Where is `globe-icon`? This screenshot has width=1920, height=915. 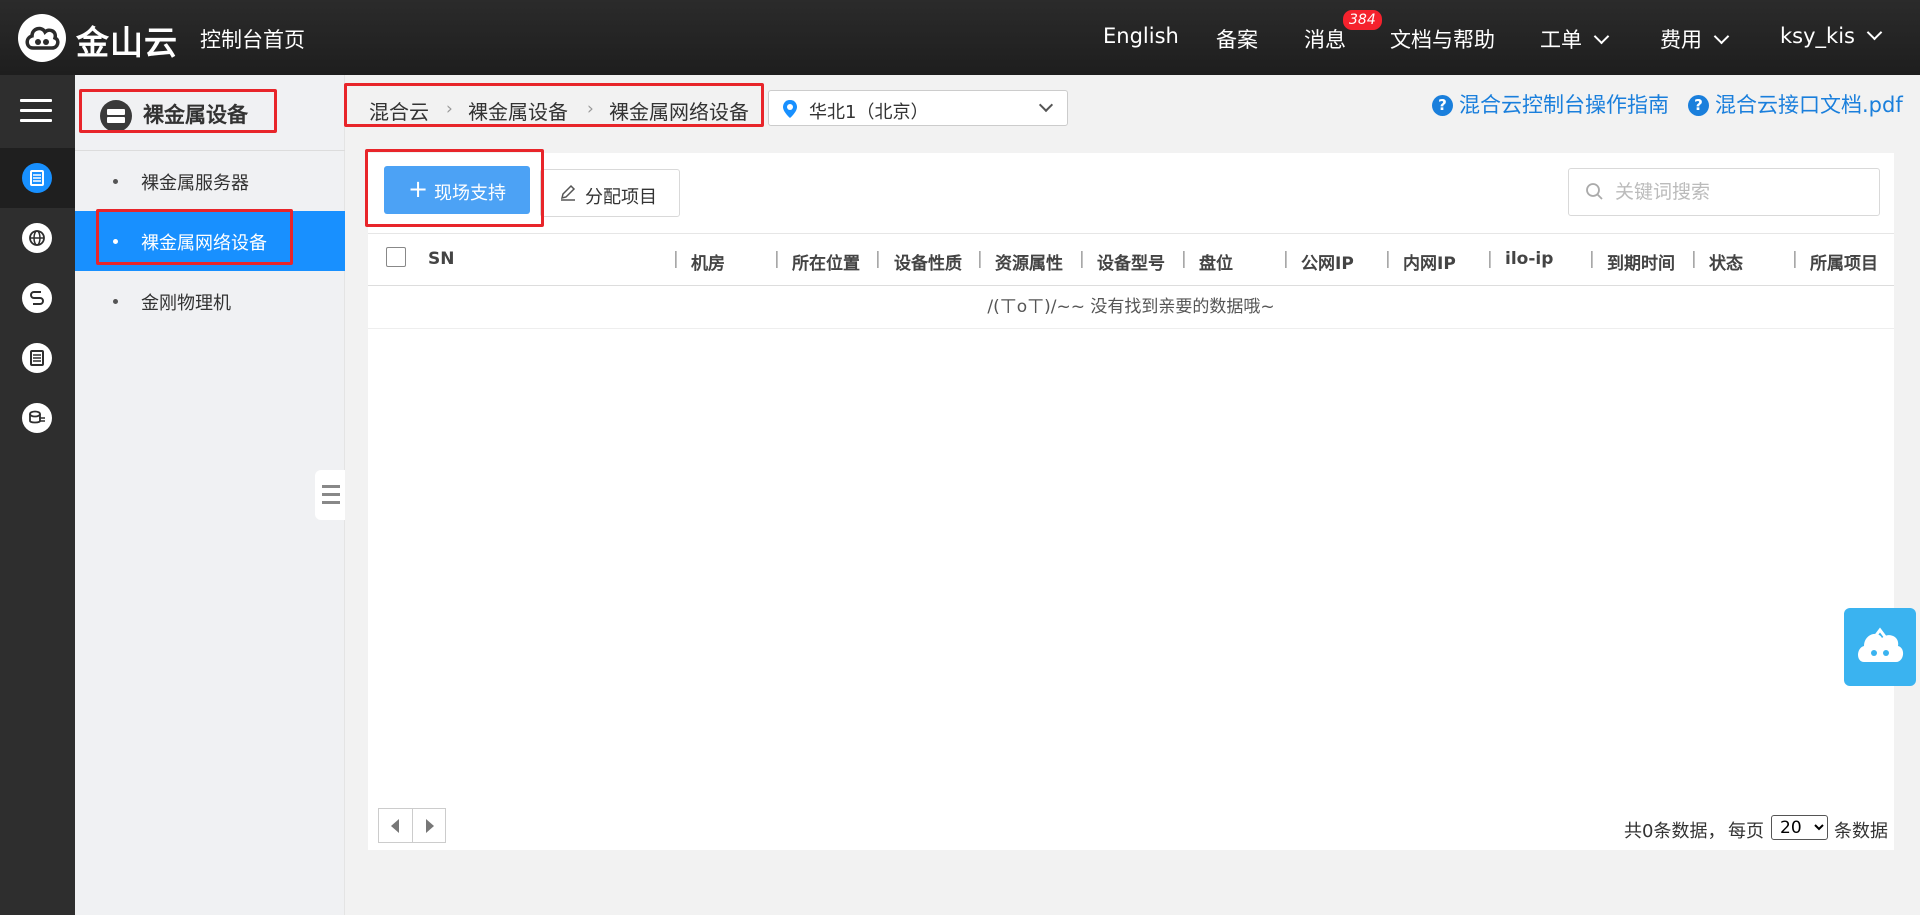
globe-icon is located at coordinates (37, 238).